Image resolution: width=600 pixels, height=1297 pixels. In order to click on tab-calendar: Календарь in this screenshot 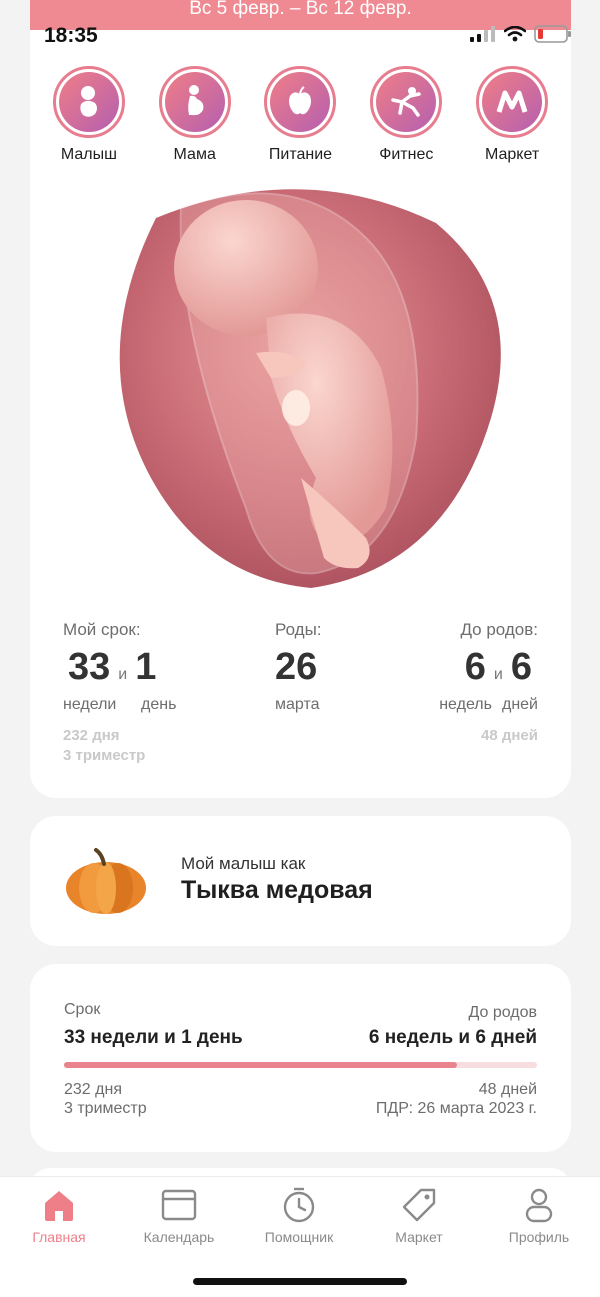, I will do `click(179, 1216)`.